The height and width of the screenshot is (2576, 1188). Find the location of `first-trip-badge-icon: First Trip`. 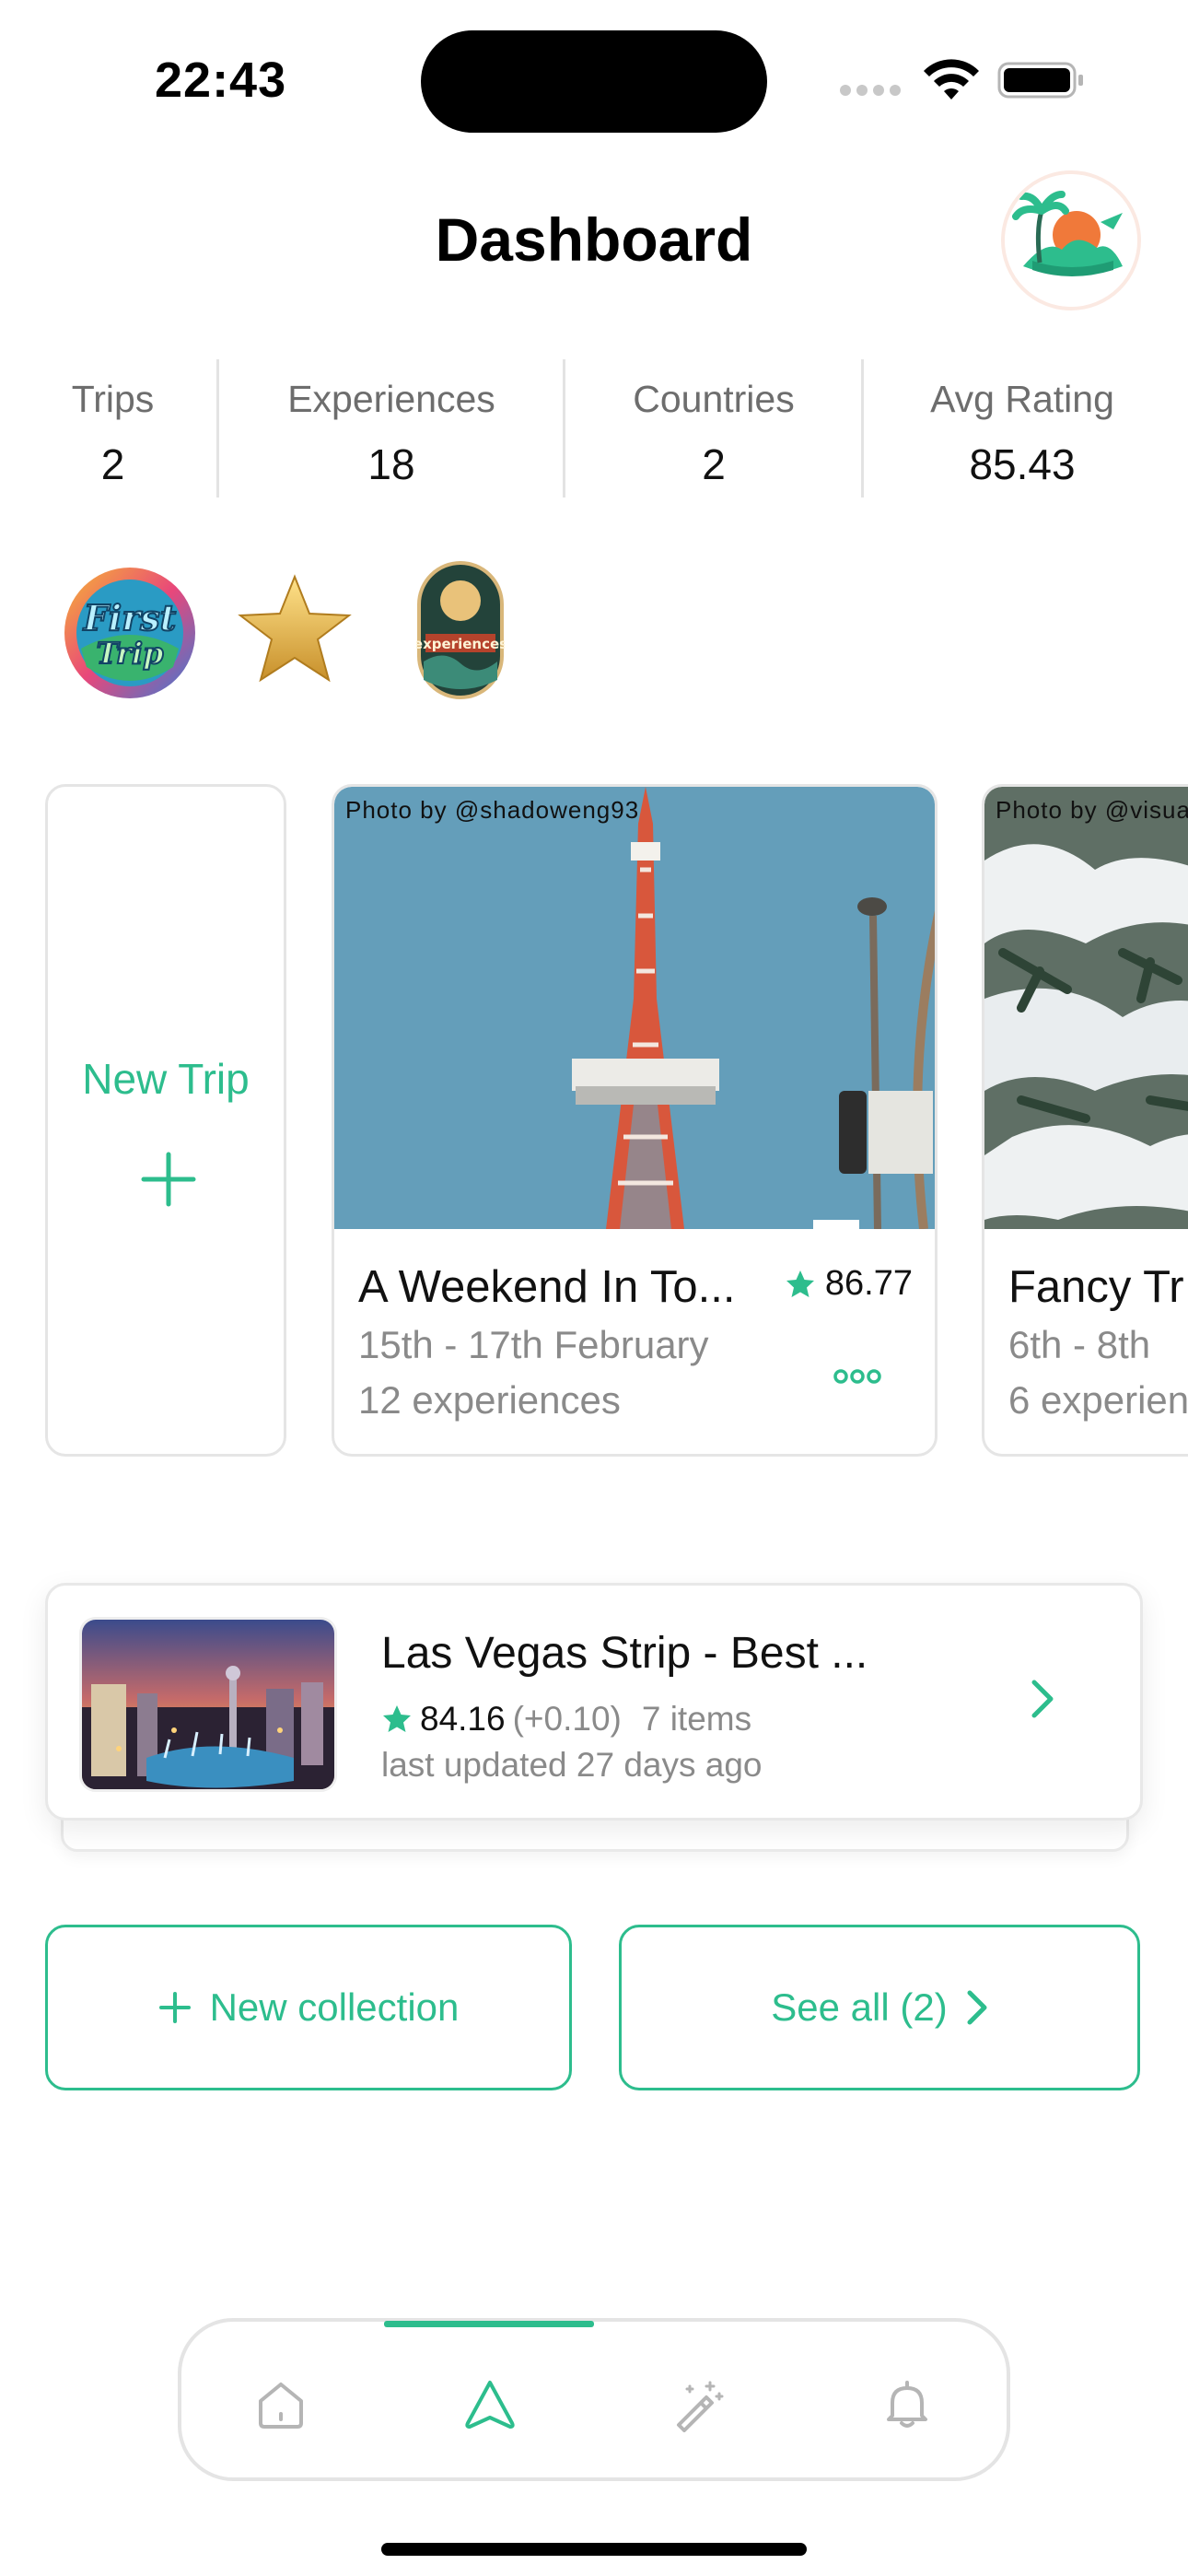

first-trip-badge-icon: First Trip is located at coordinates (130, 633).